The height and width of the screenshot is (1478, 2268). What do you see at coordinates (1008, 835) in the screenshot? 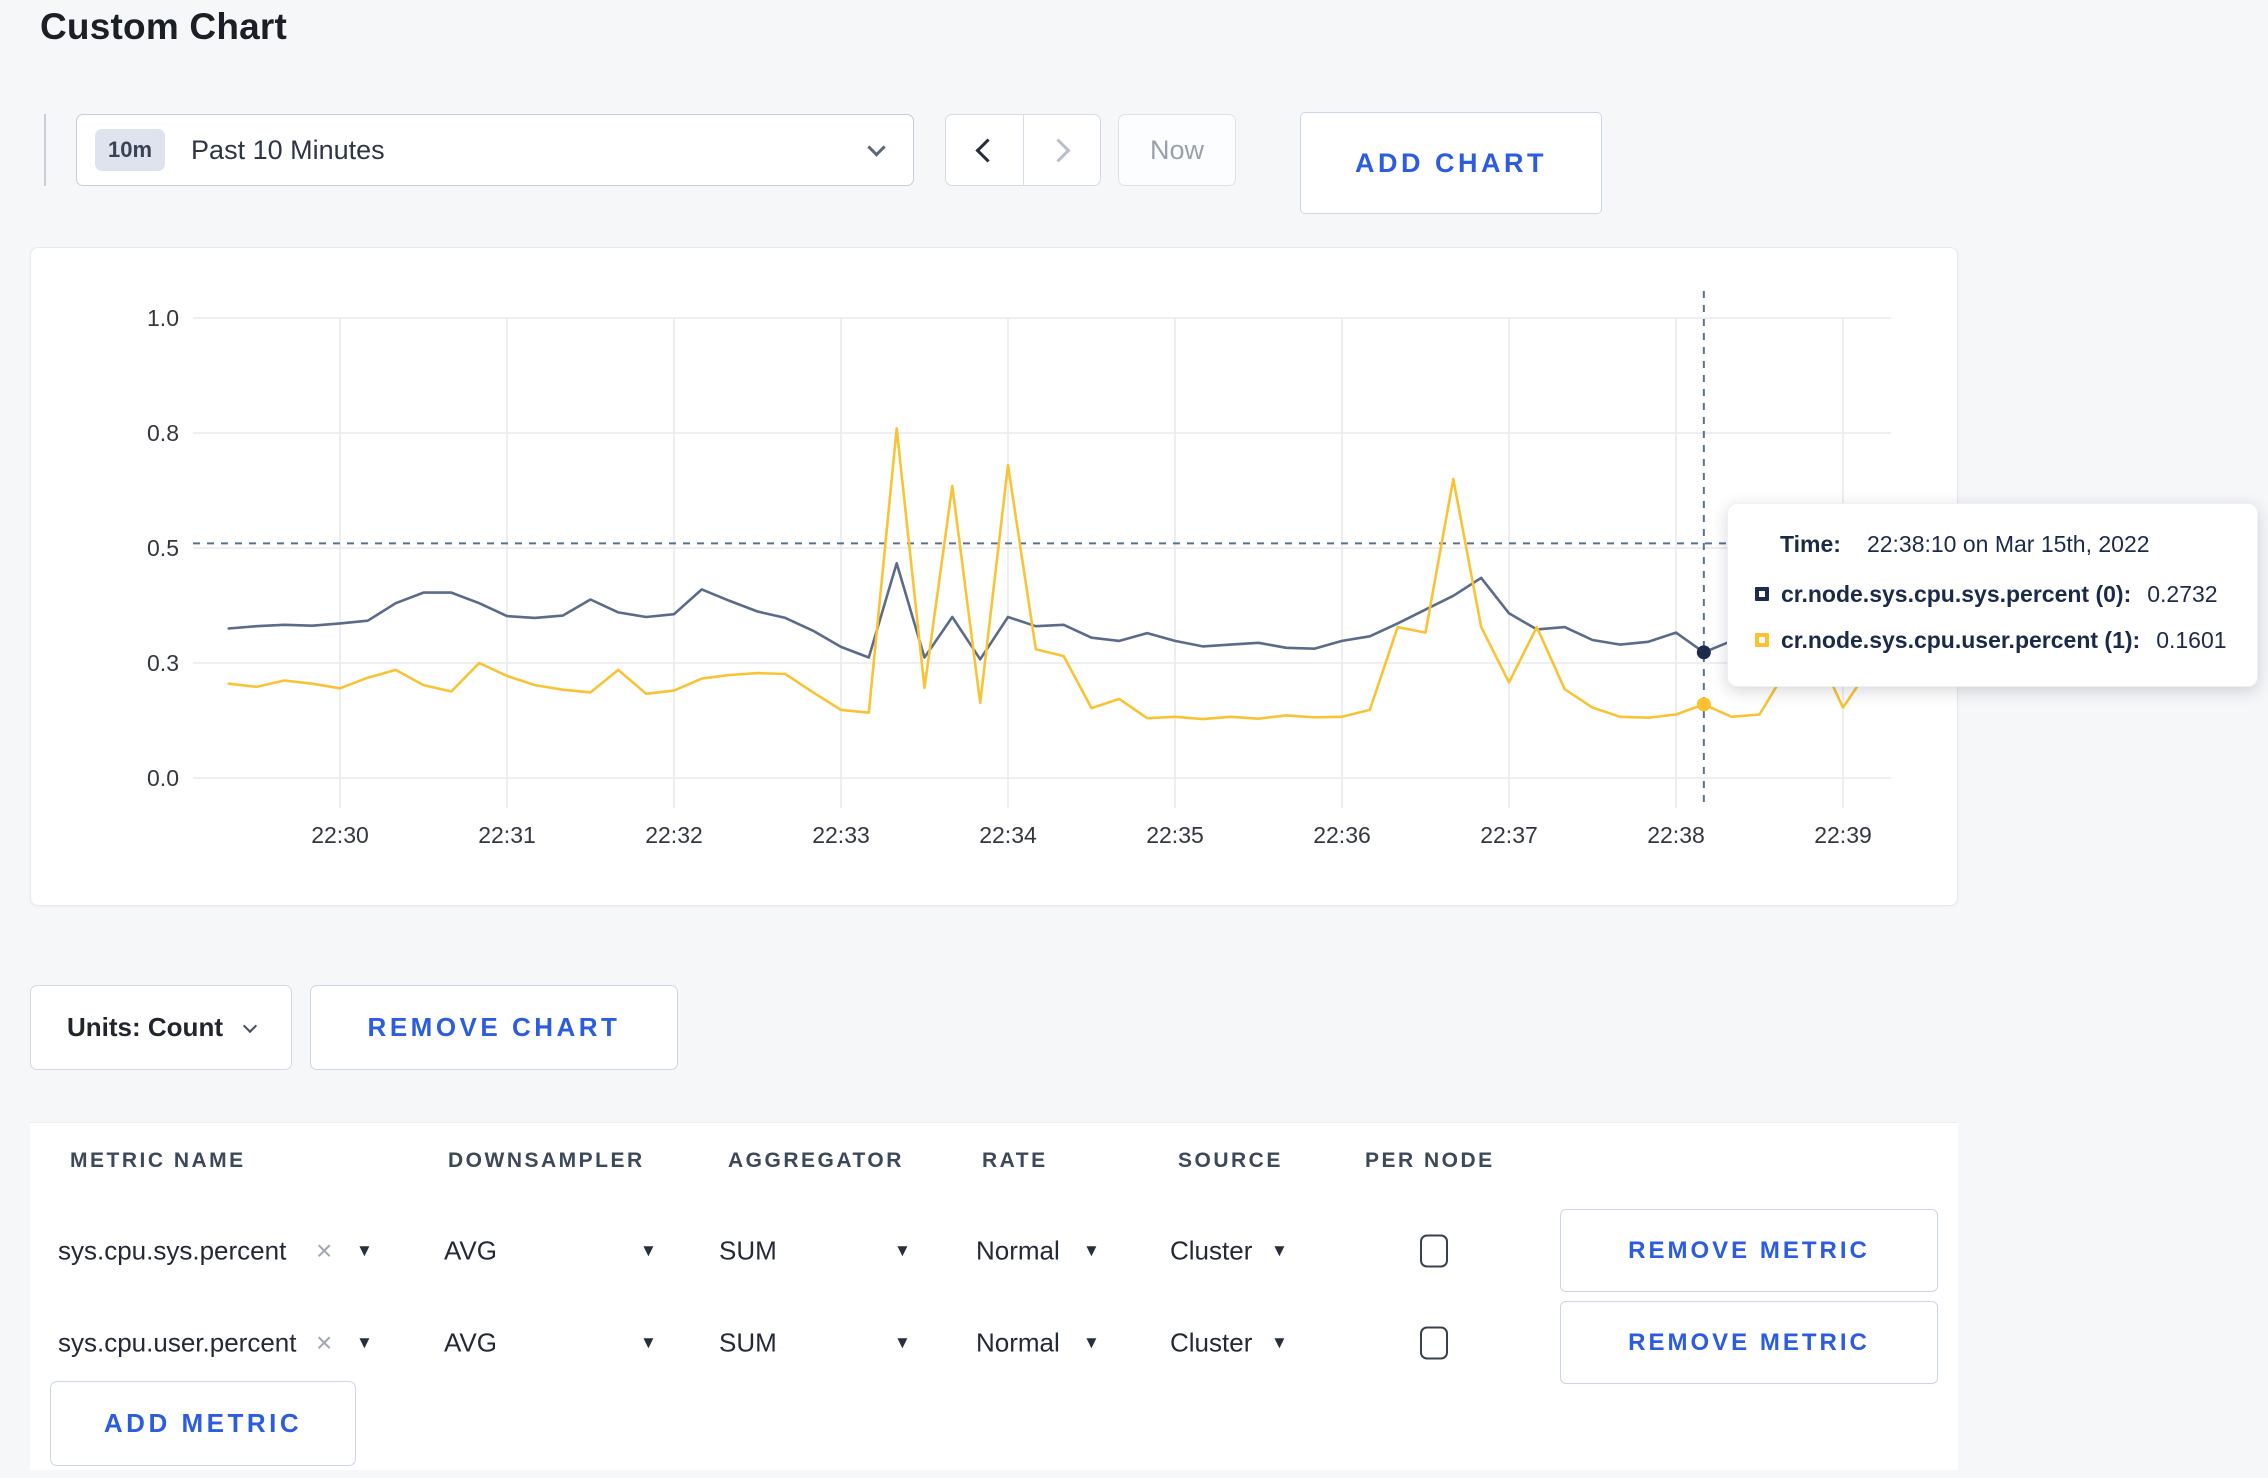
I see `svg-text: 22:34` at bounding box center [1008, 835].